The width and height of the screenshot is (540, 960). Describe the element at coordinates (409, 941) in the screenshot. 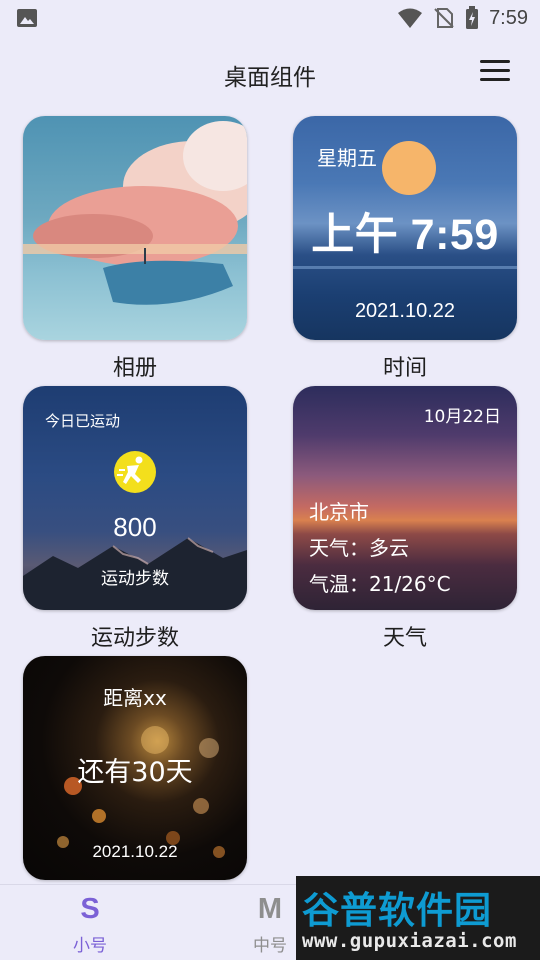

I see `watermark-url: www.gupuxiazai.com` at that location.